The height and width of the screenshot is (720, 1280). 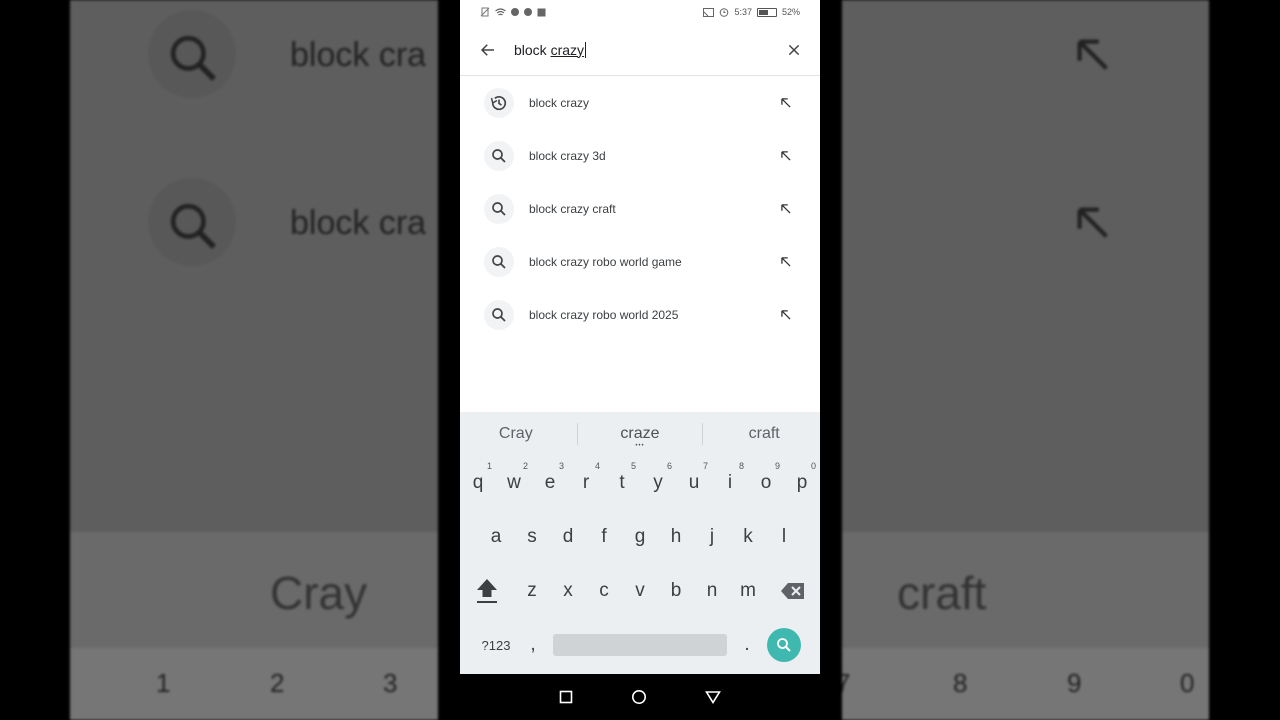 I want to click on key-hint: 6, so click(x=669, y=466).